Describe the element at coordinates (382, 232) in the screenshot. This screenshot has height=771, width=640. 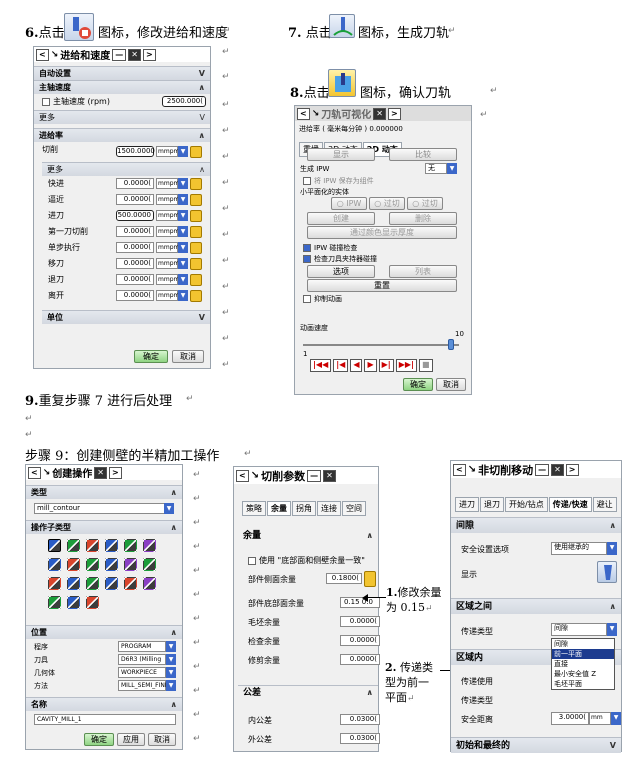
I see `thickness-color-button: 通过颜色显示厚度` at that location.